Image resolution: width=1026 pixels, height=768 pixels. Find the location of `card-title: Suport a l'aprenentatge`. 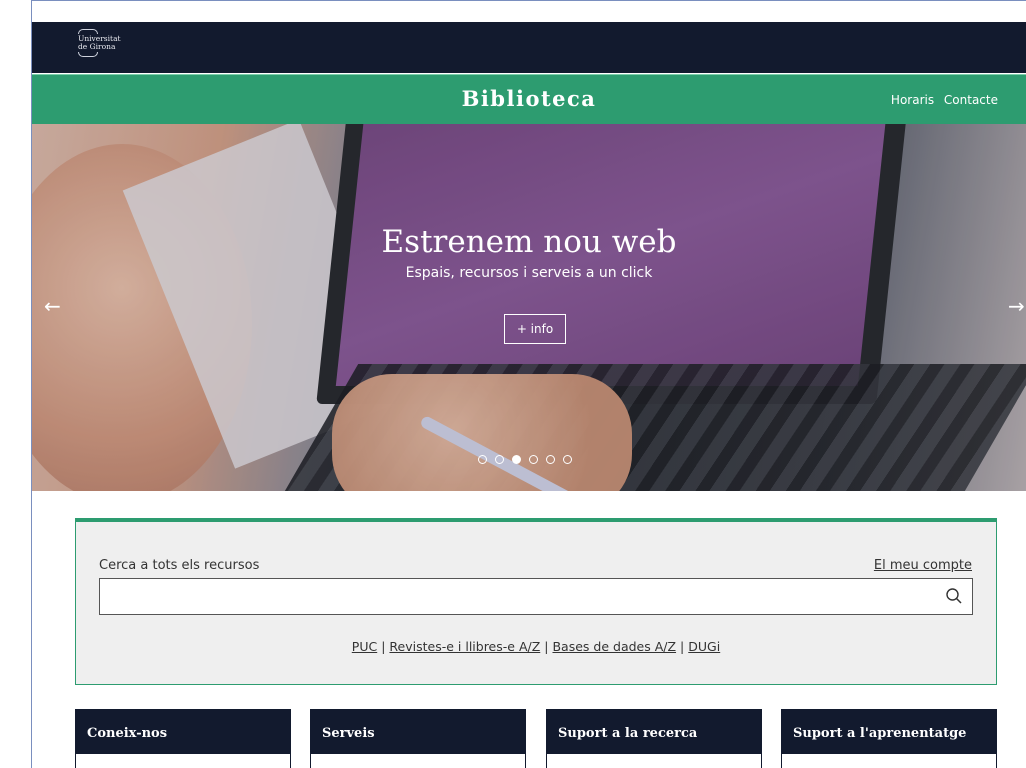

card-title: Suport a l'aprenentatge is located at coordinates (880, 733).